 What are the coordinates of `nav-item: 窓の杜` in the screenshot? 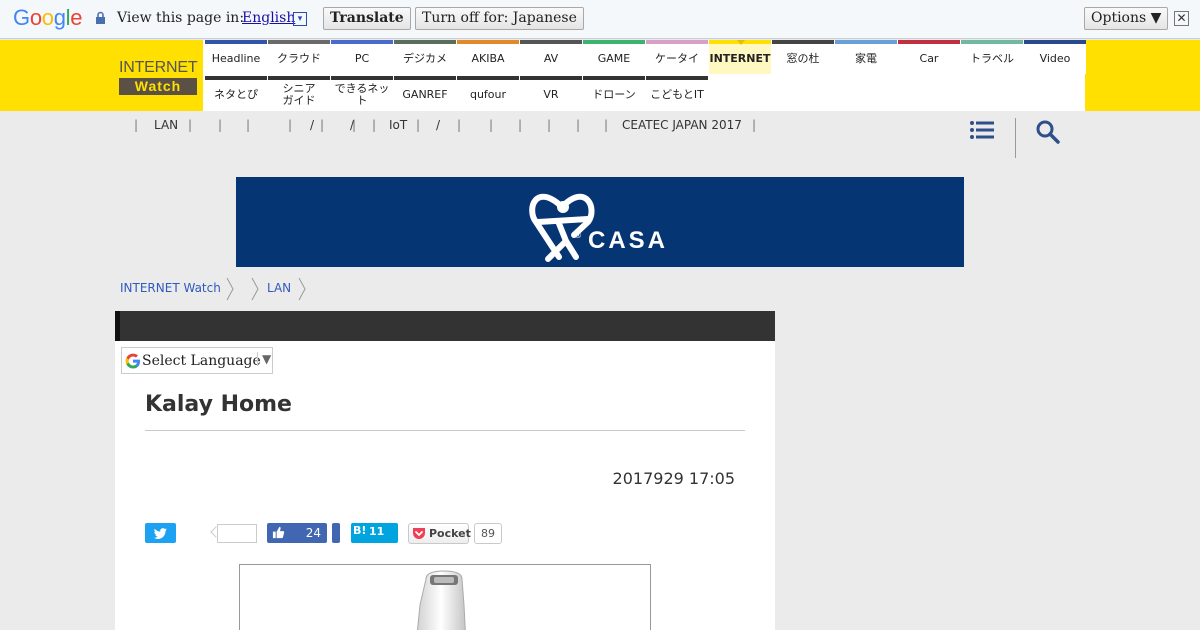 It's located at (803, 57).